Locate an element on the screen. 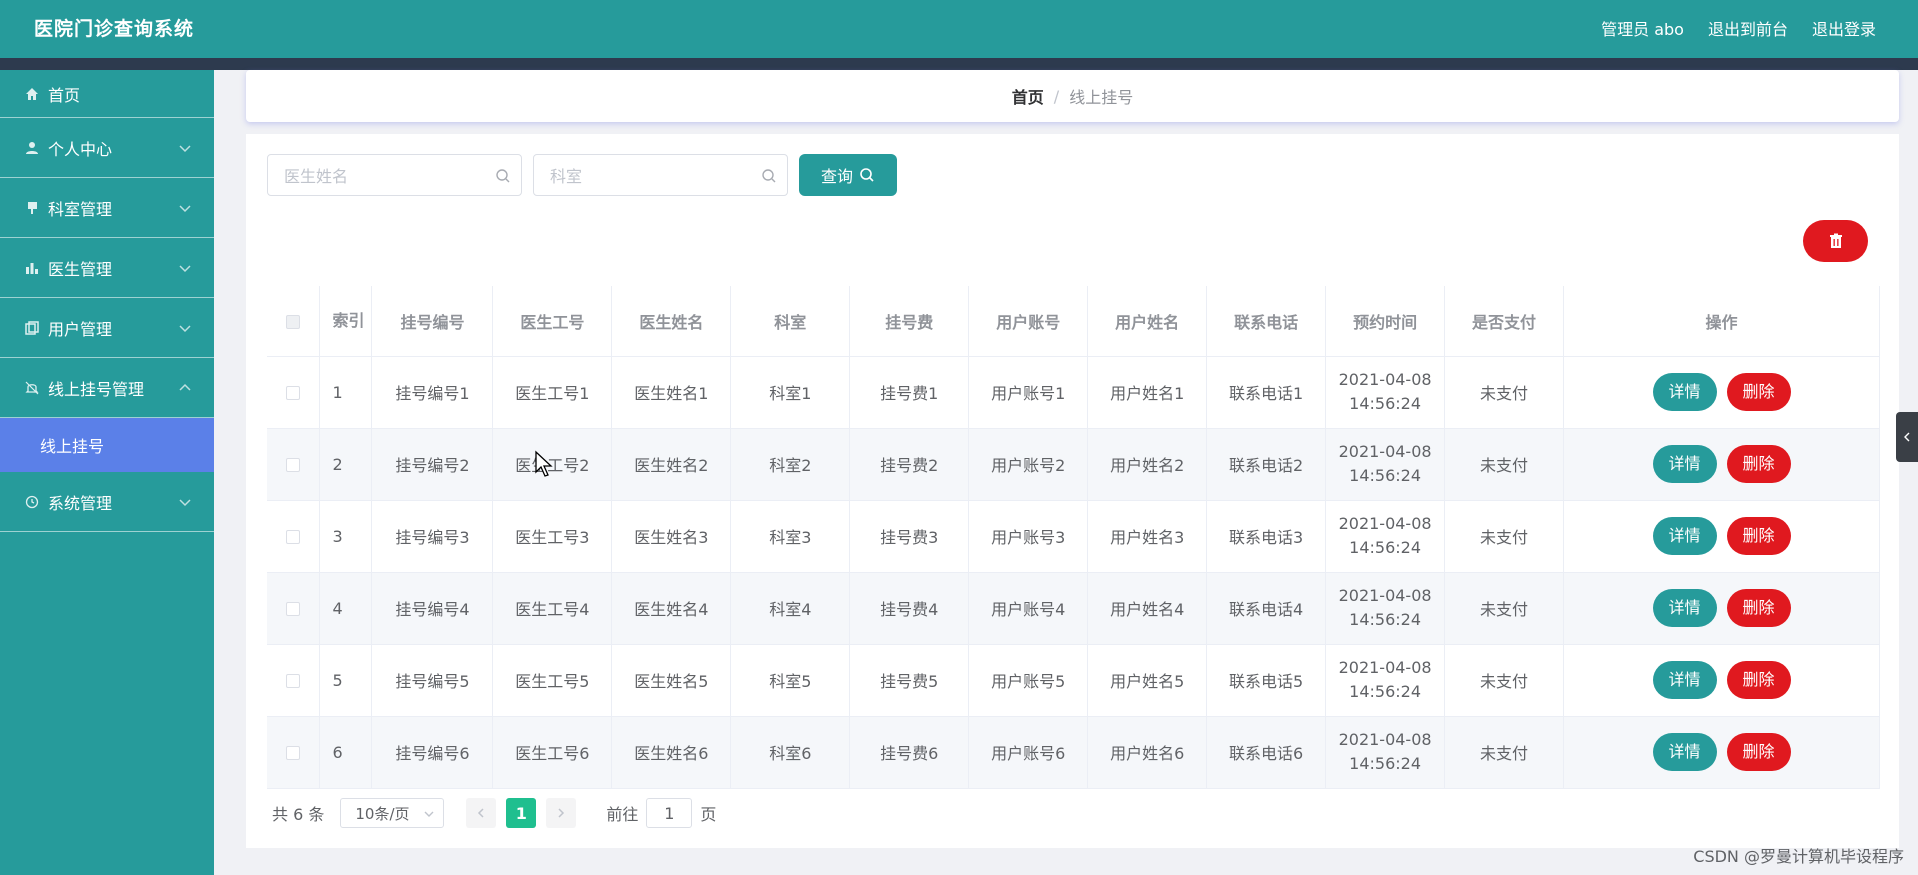  sidebar-subitem-online-registration: 线上挂号 is located at coordinates (107, 445).